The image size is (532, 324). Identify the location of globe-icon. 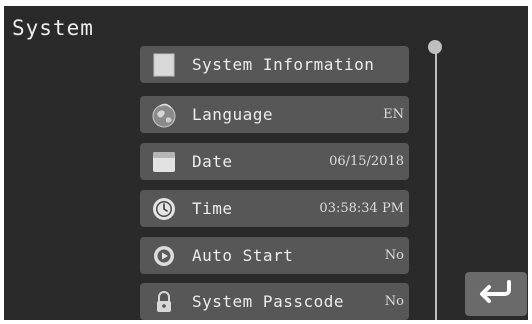
(164, 115).